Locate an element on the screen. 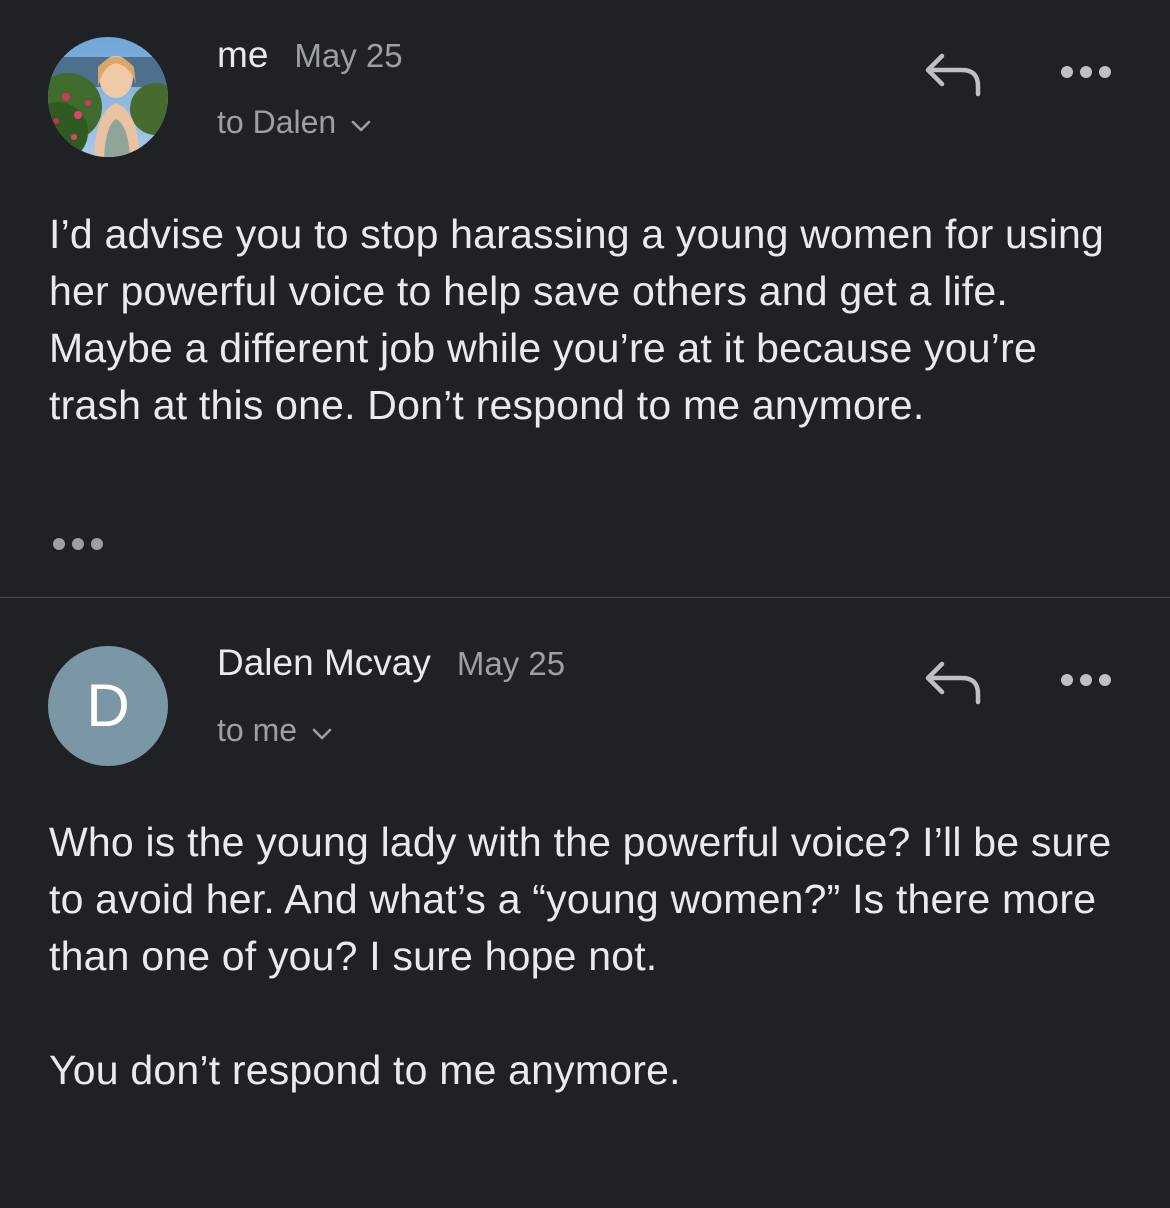 The image size is (1170, 1208). sender-row: Dalen Mcvay May 25 is located at coordinates (391, 663).